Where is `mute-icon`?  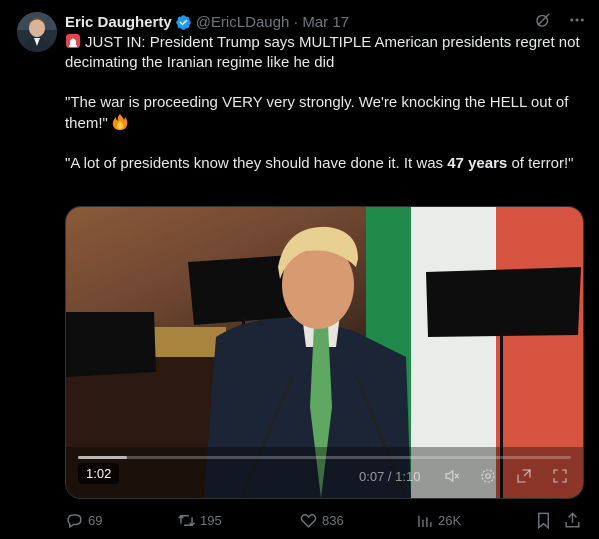
mute-icon is located at coordinates (452, 476).